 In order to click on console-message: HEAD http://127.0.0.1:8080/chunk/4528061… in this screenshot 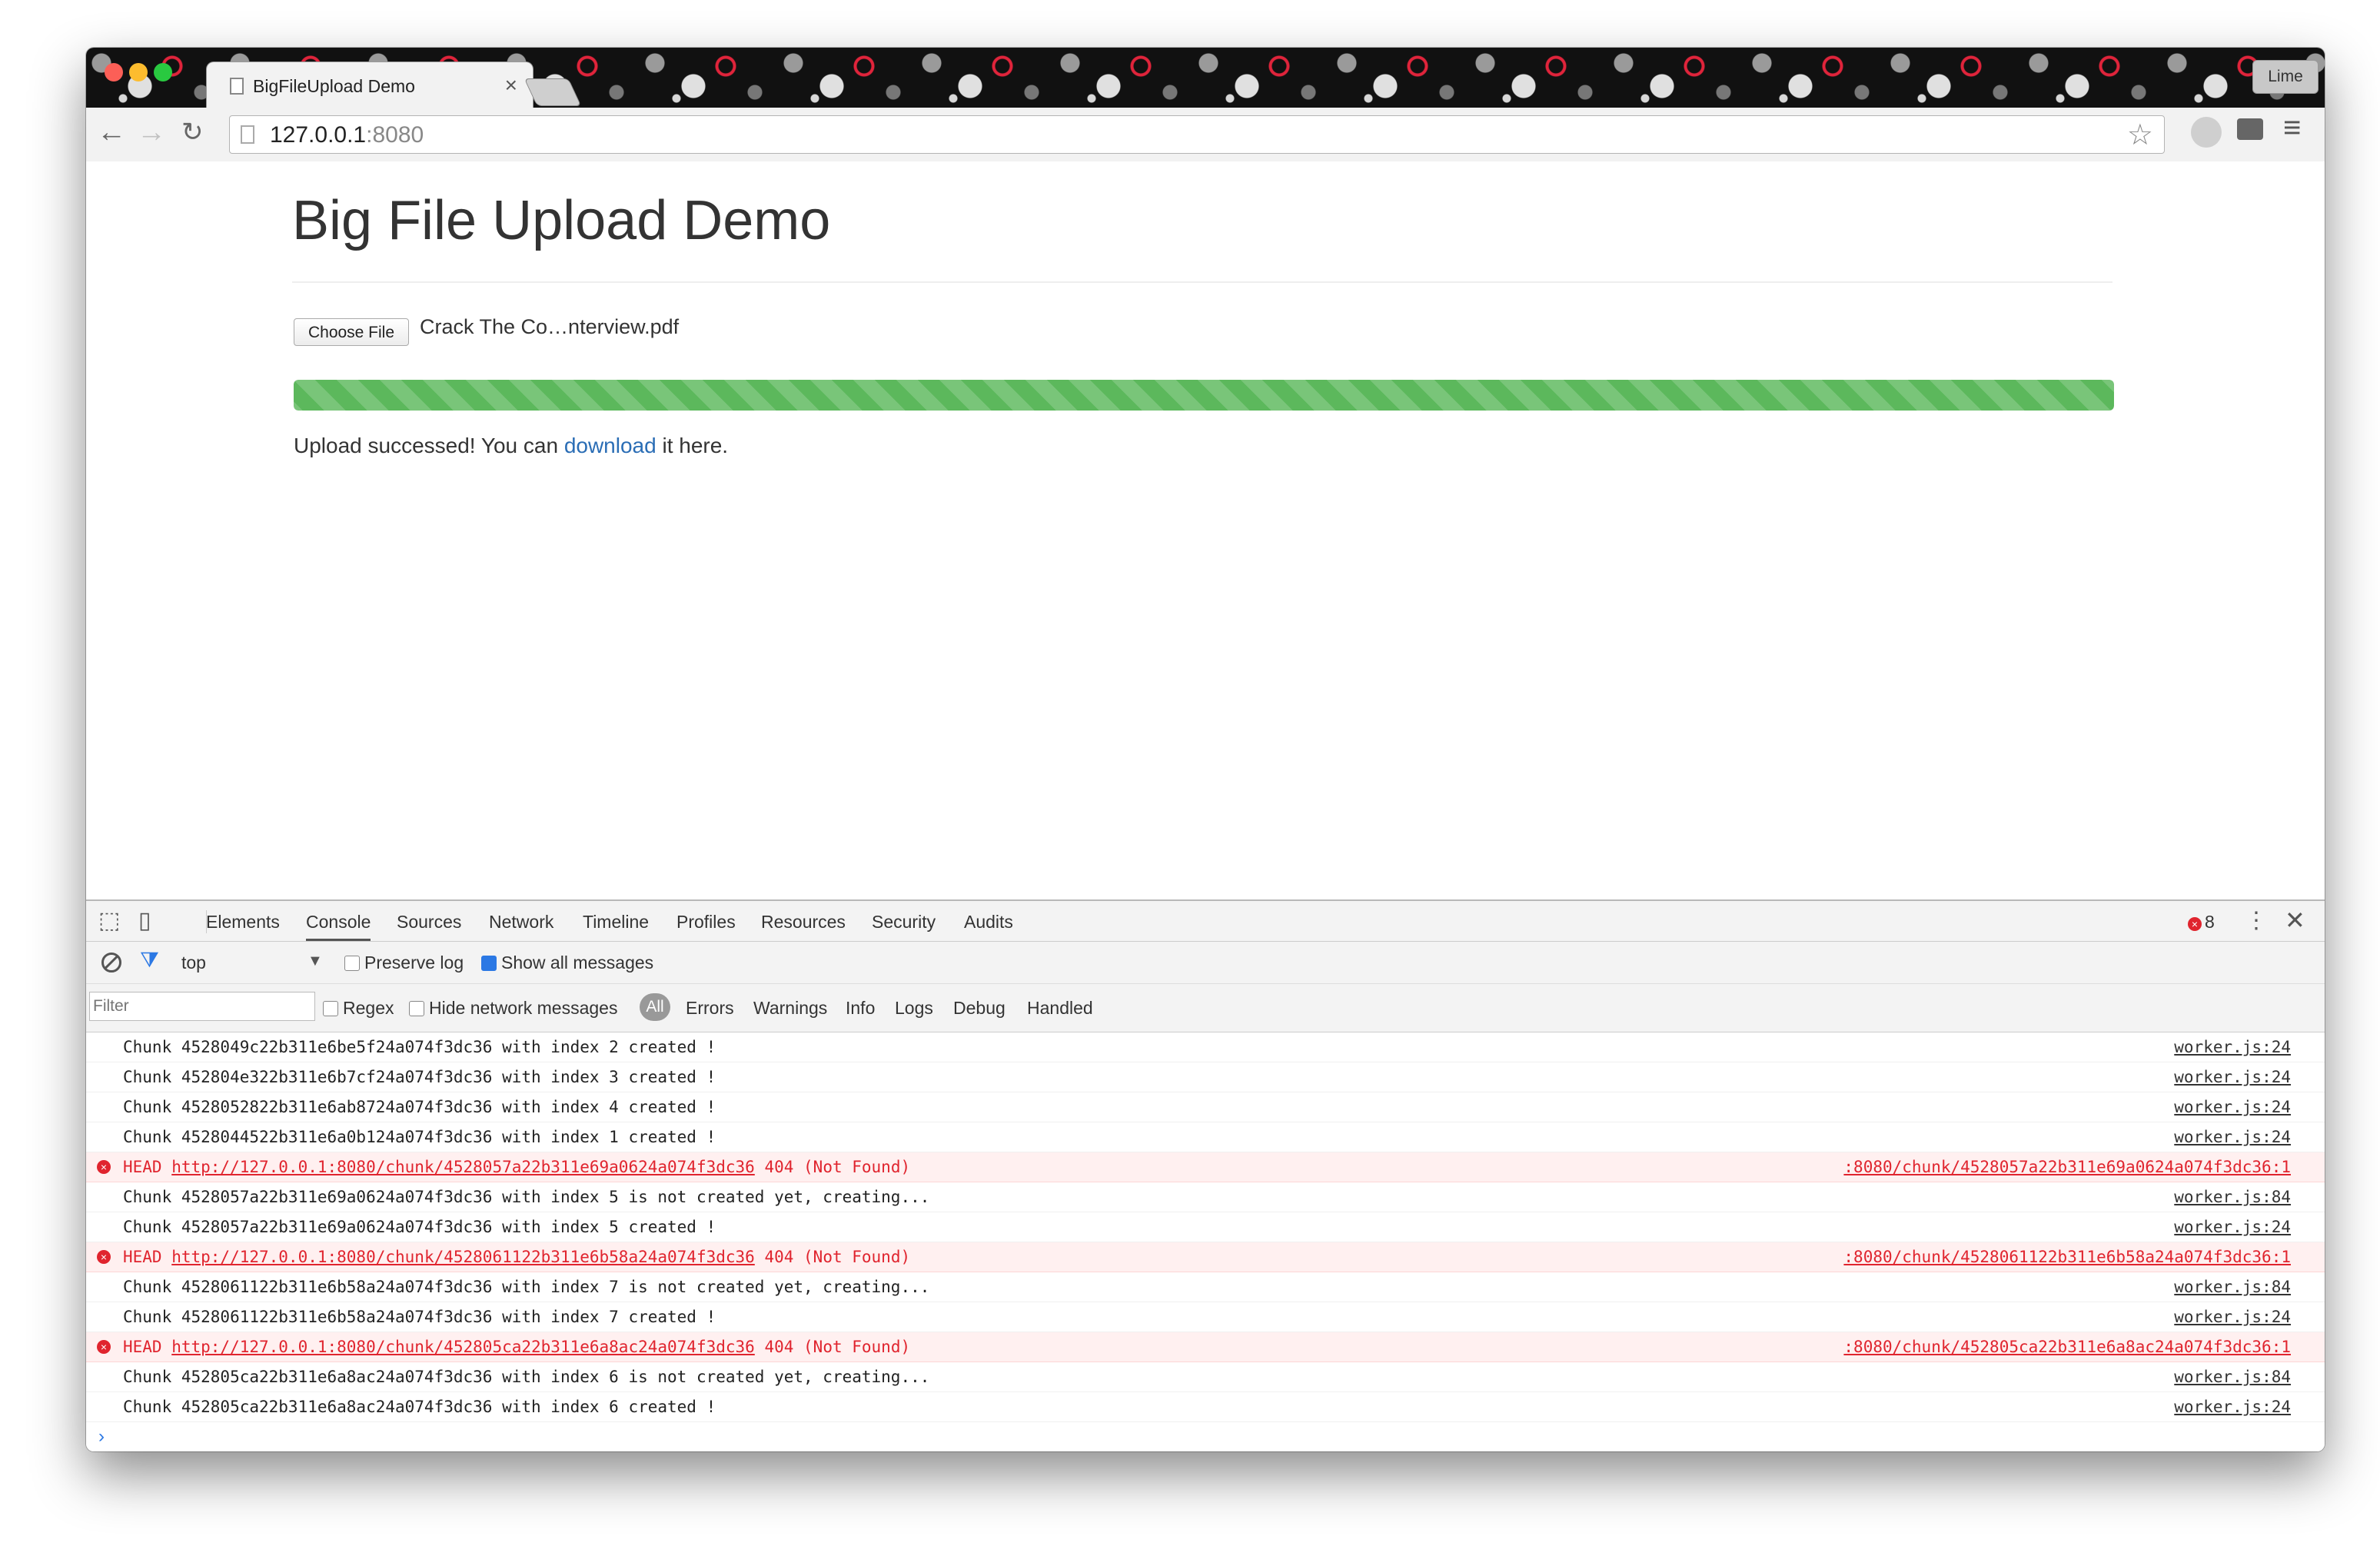, I will do `click(517, 1257)`.